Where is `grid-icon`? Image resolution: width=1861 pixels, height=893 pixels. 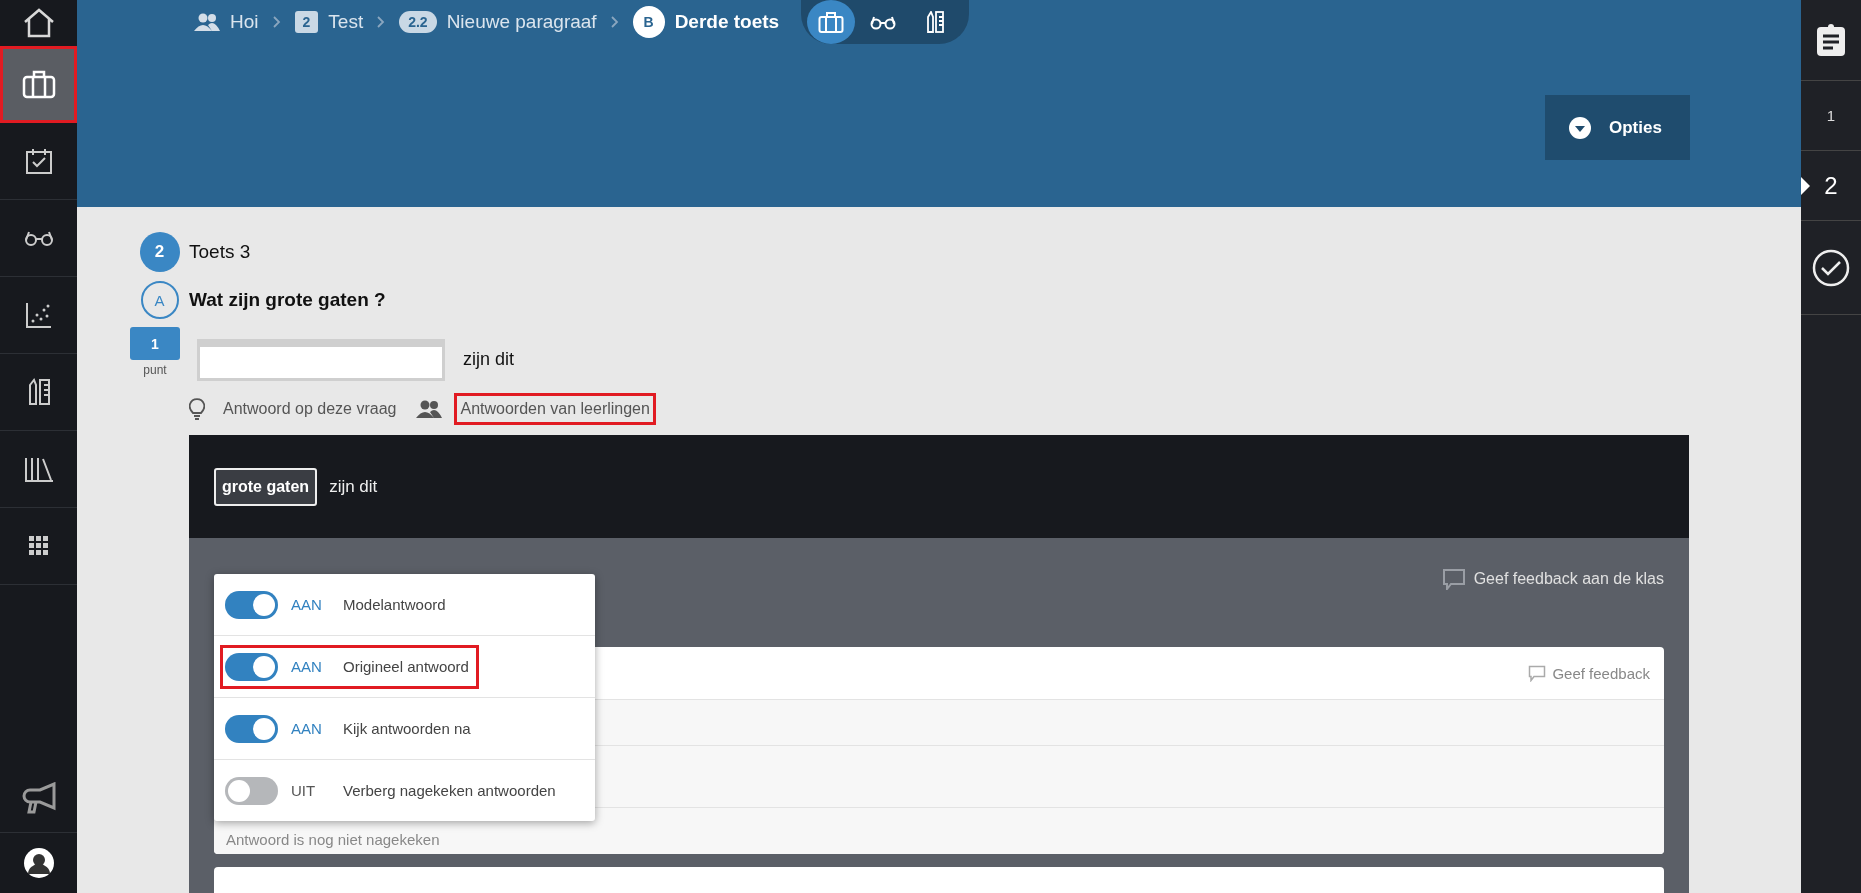 grid-icon is located at coordinates (38, 546).